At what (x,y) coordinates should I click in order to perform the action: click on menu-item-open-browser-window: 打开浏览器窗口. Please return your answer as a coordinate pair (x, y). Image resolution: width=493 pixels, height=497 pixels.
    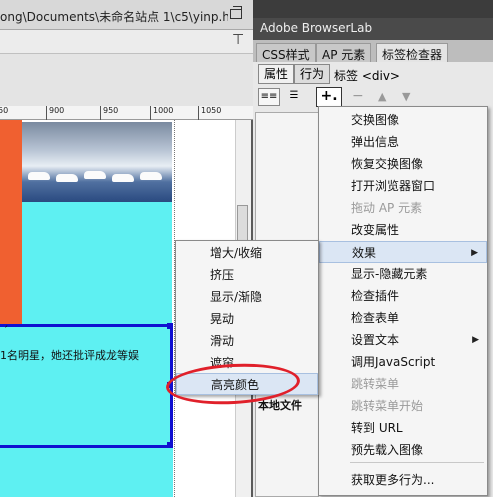
    Looking at the image, I should click on (403, 186).